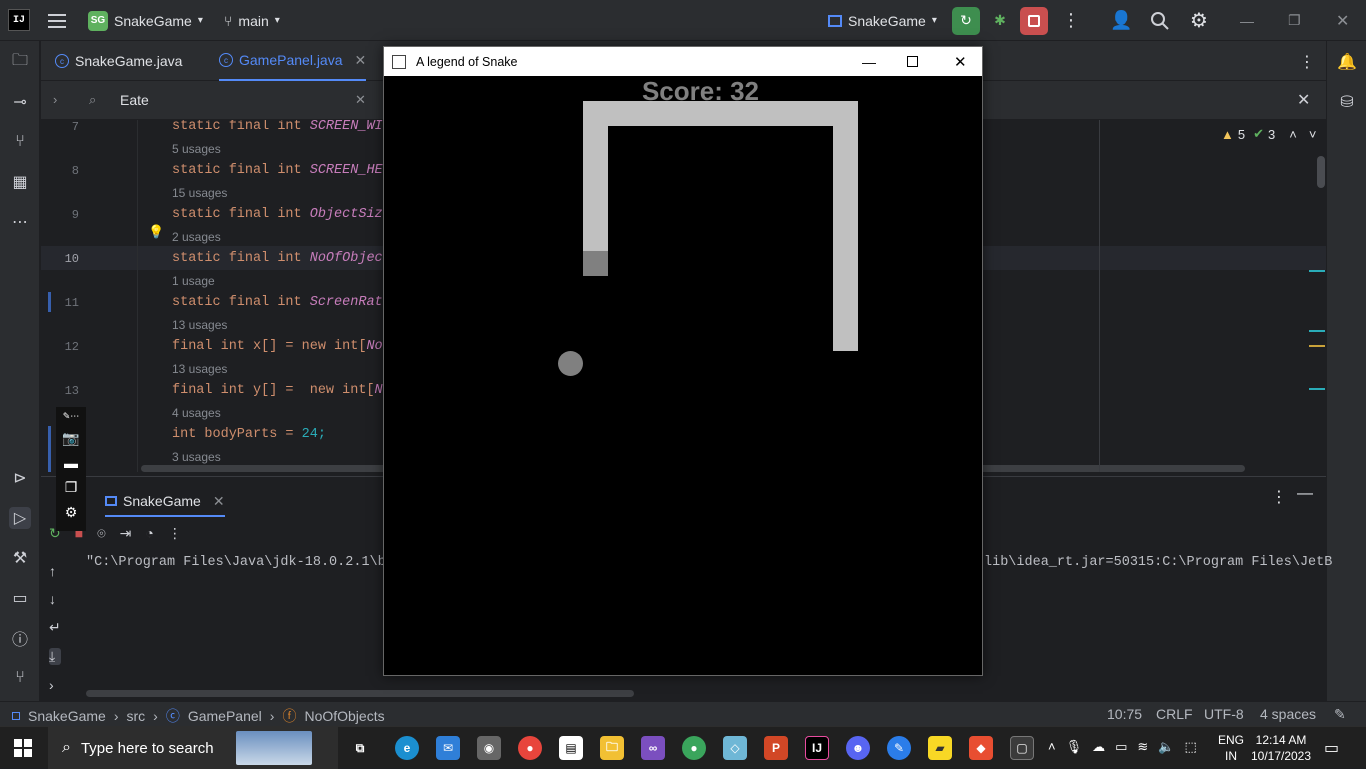 This screenshot has height=769, width=1366. Describe the element at coordinates (20, 142) in the screenshot. I see `pull-requests-icon: ⑂` at that location.